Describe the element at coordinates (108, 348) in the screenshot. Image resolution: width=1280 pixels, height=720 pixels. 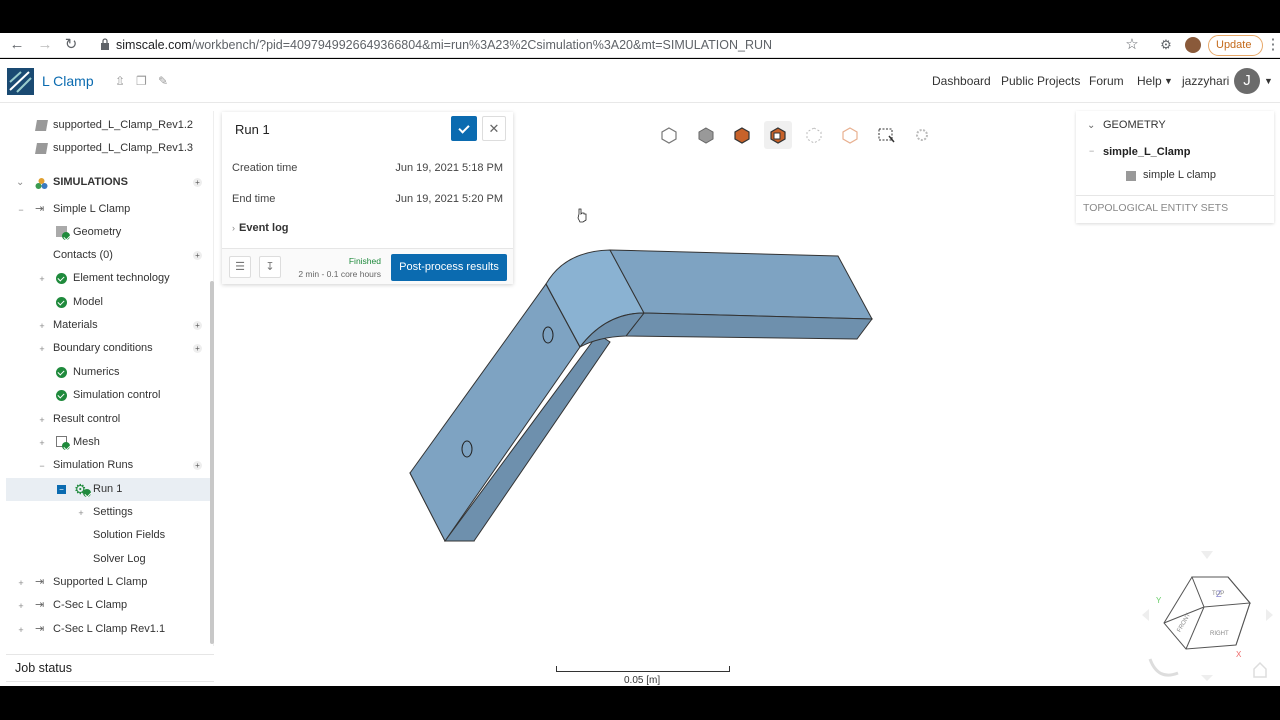
I see `tree-item-boundary-conditions: + Boundary conditions +` at that location.